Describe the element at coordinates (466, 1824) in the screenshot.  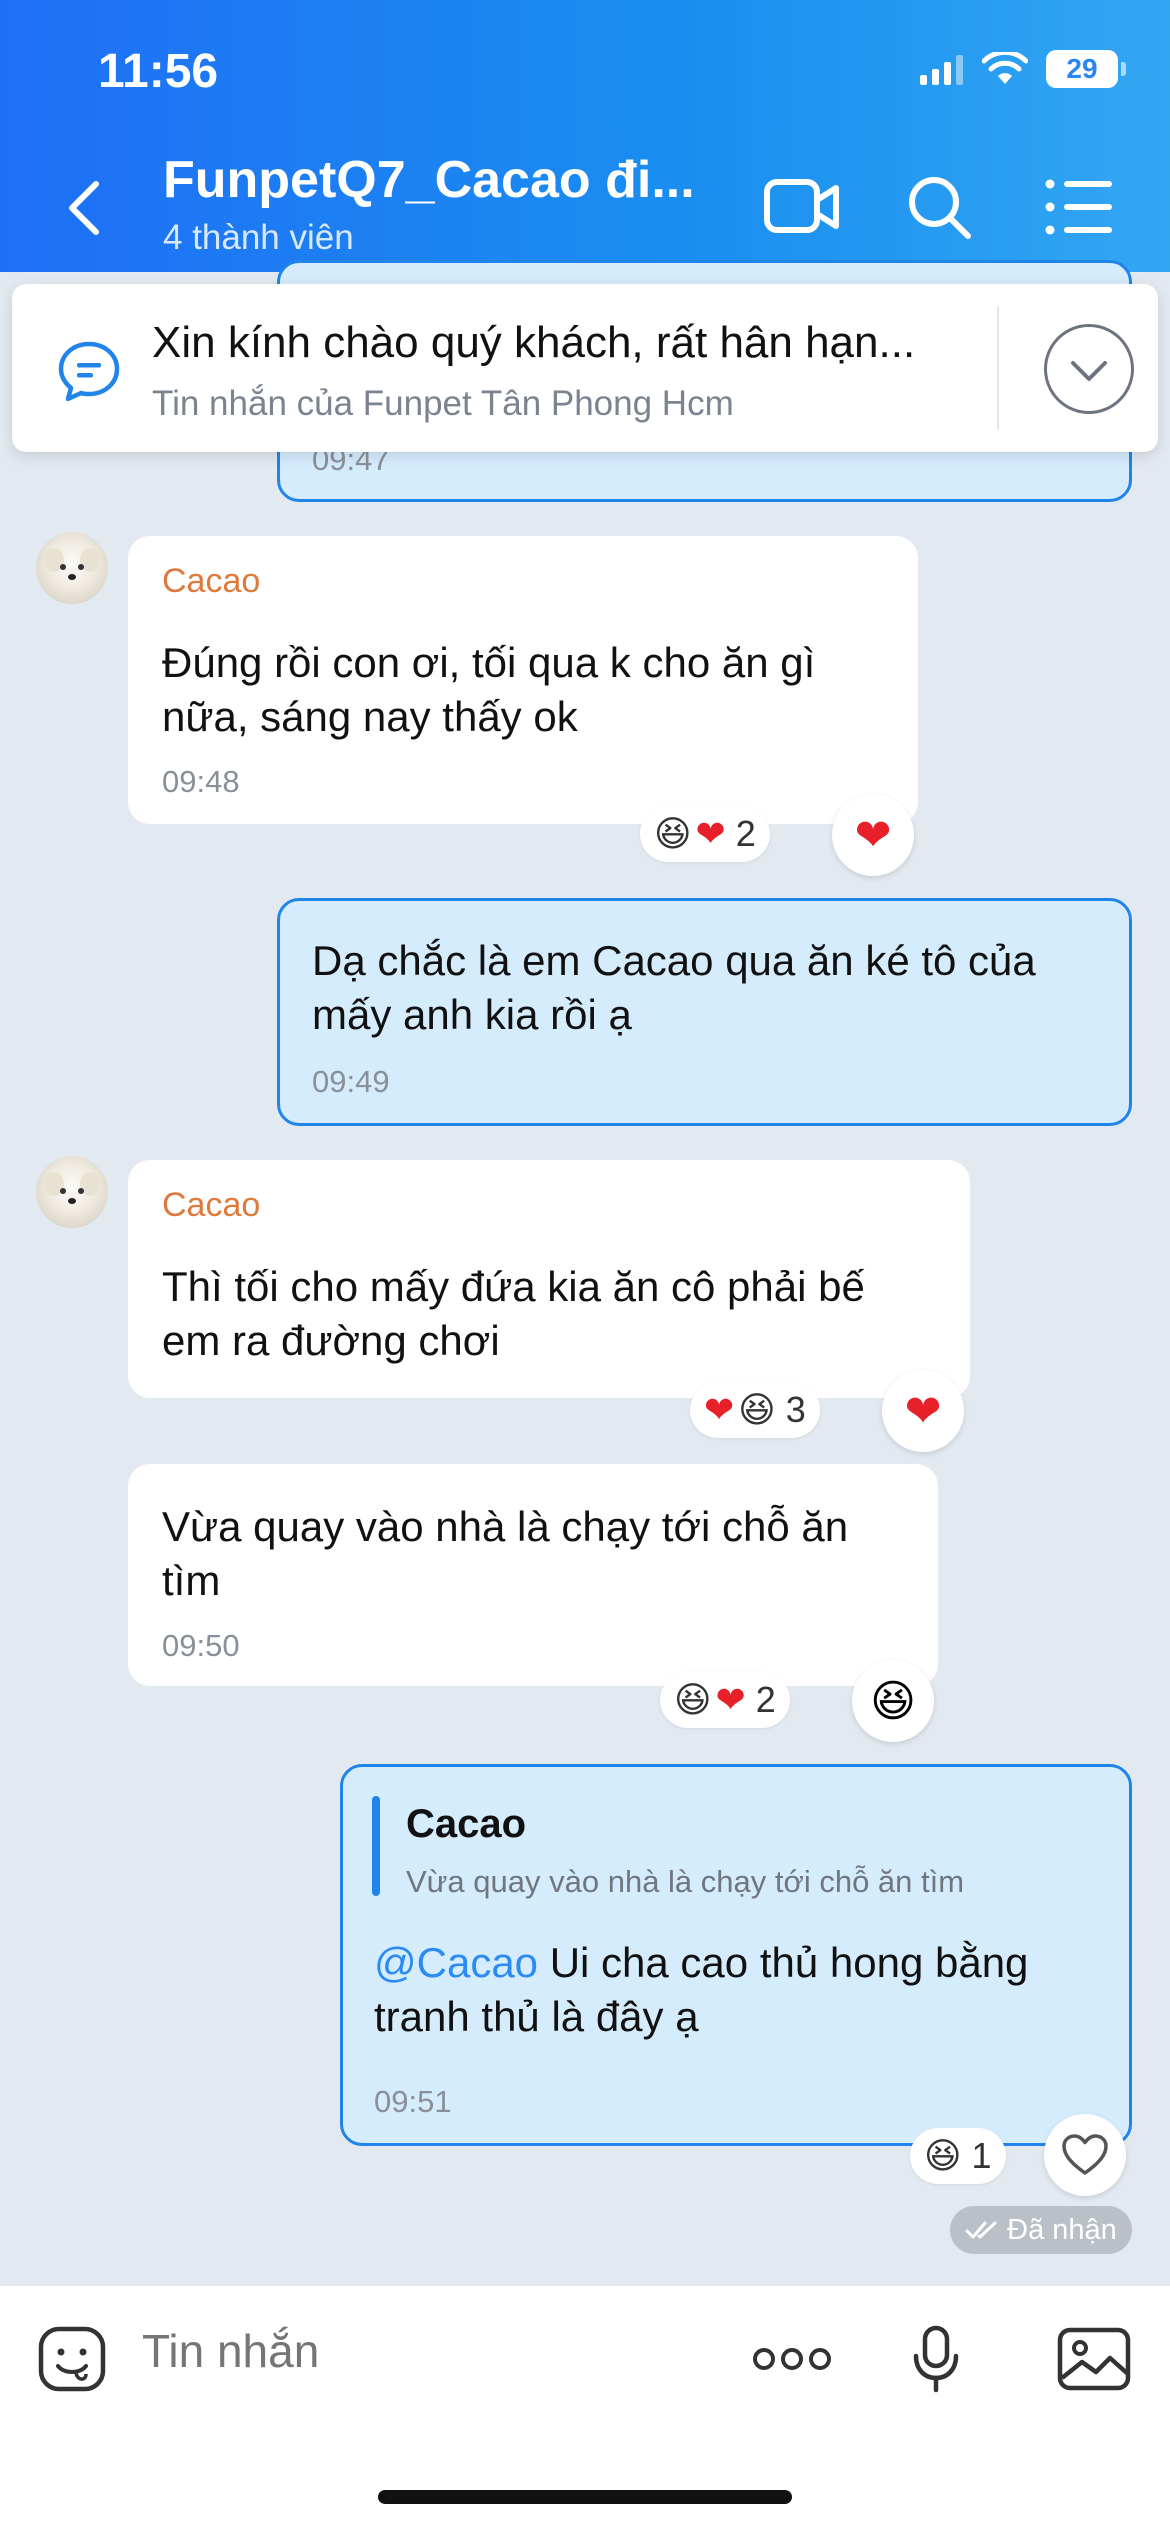
I see `reply-quote-sender: Cacao` at that location.